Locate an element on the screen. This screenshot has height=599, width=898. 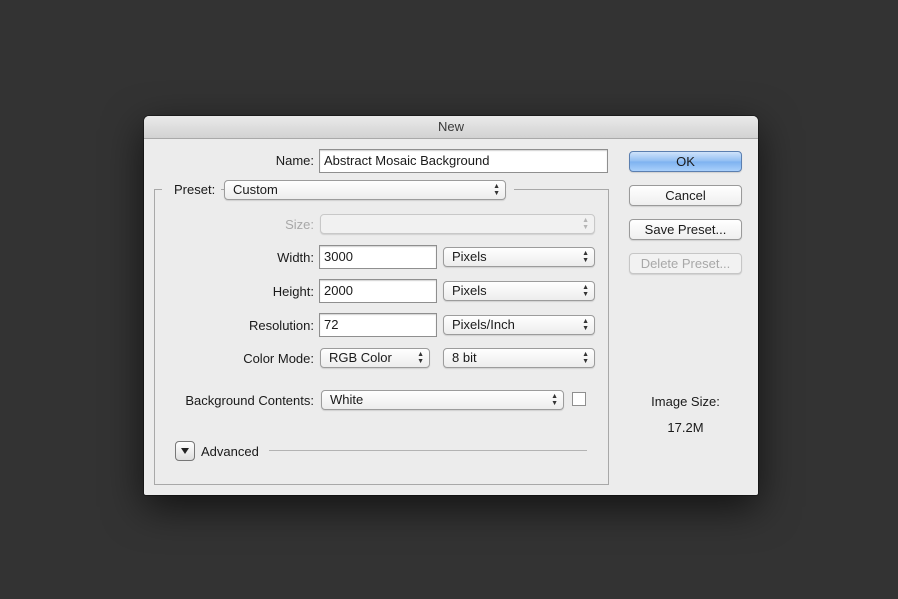
background-contents-select: White ▲ ▼ is located at coordinates (442, 400).